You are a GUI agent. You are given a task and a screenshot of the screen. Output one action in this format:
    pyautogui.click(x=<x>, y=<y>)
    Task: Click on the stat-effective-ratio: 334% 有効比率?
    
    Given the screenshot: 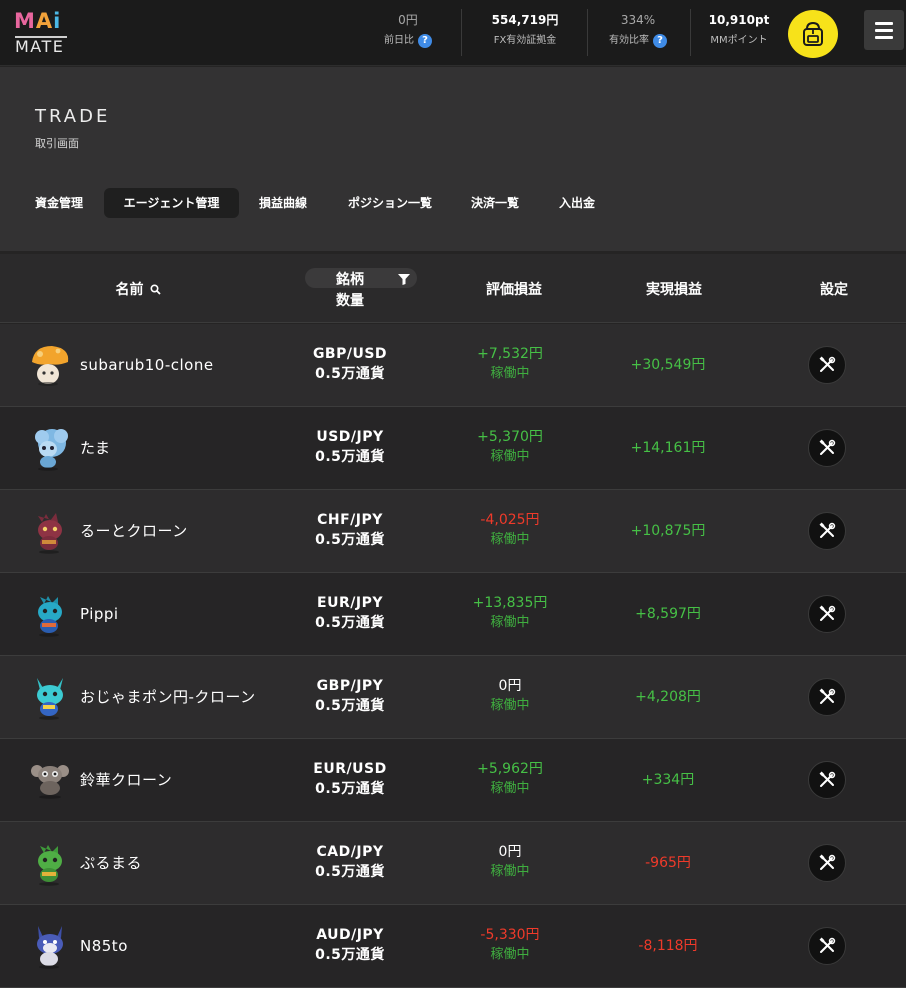 What is the action you would take?
    pyautogui.click(x=638, y=30)
    